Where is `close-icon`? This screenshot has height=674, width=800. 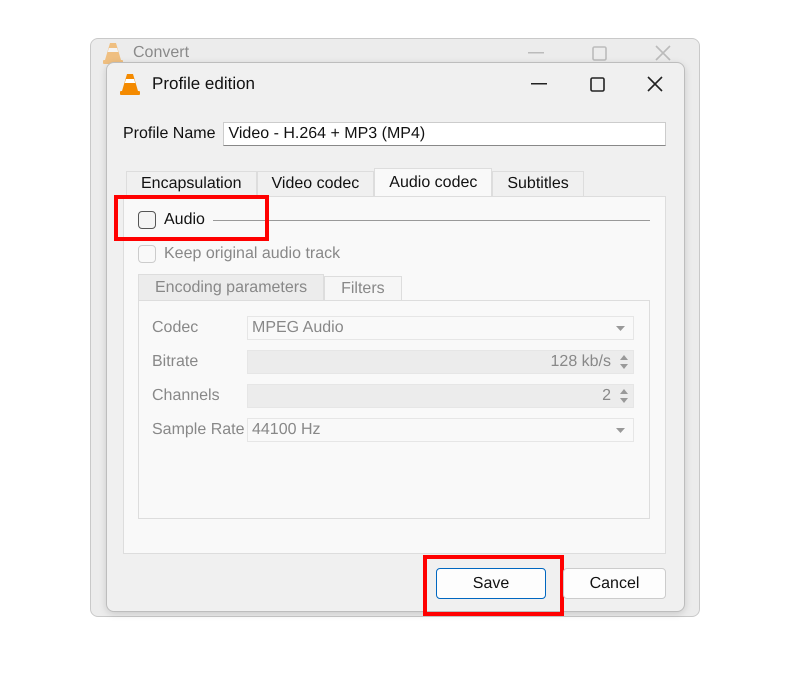 close-icon is located at coordinates (655, 84).